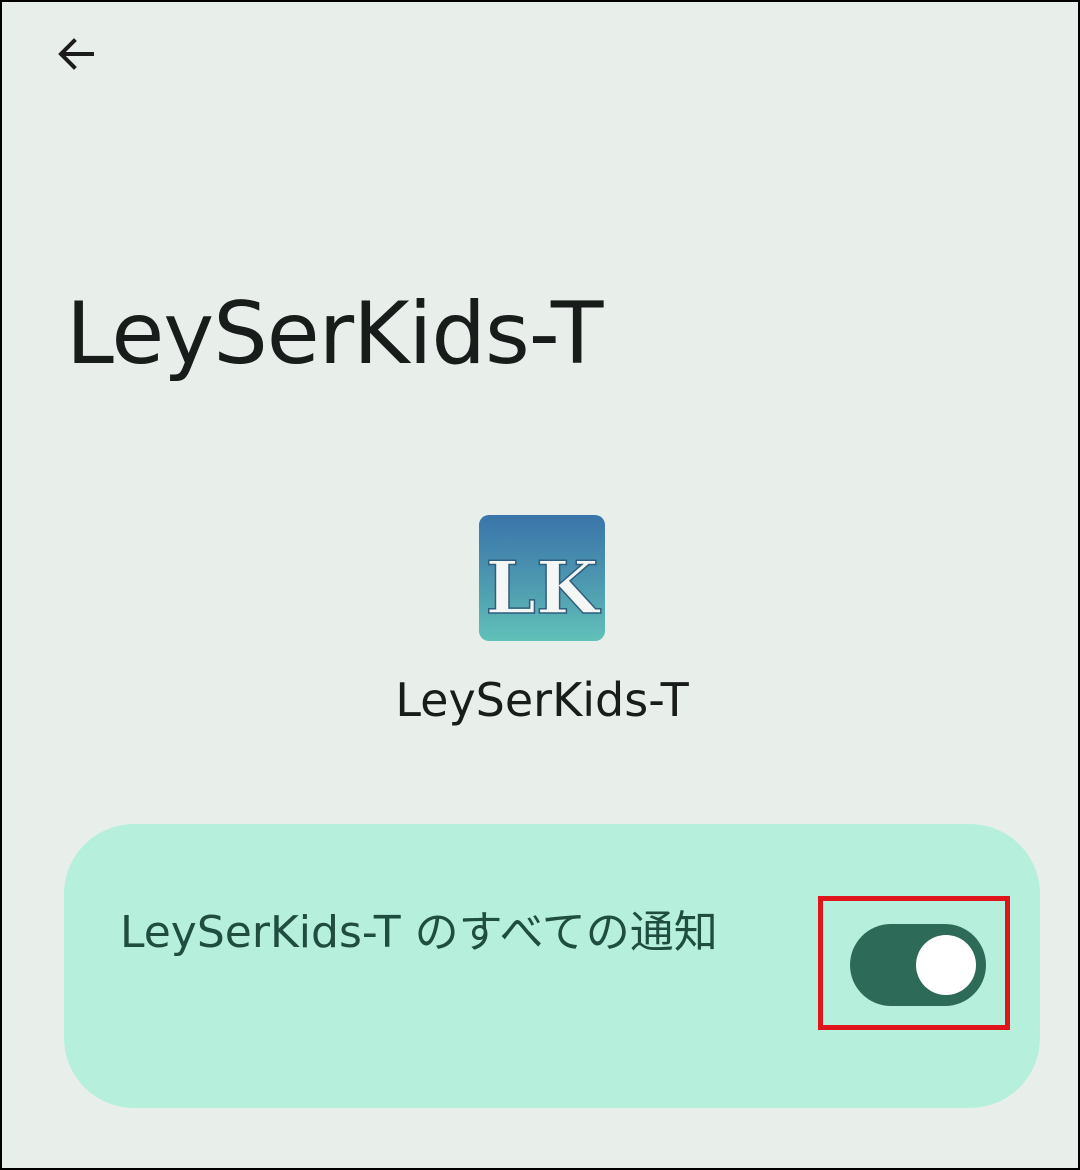 This screenshot has width=1080, height=1170. I want to click on toggle-highlight-box, so click(914, 963).